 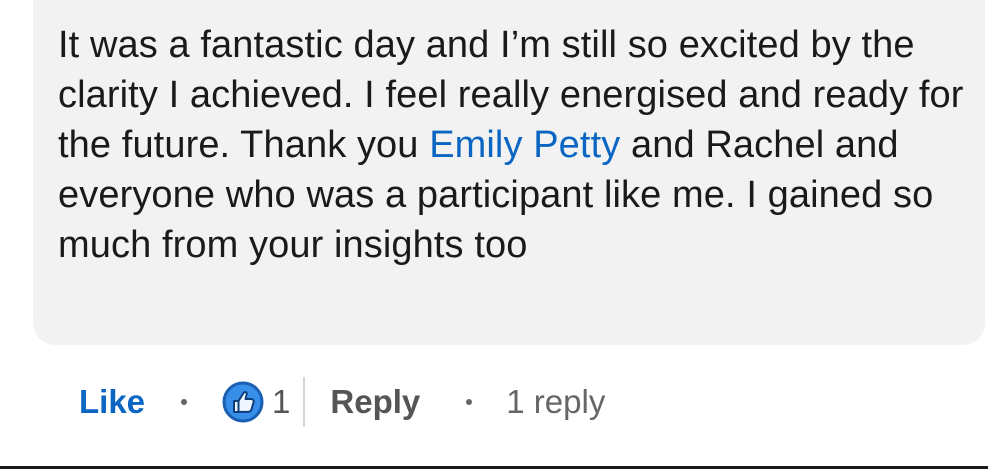 What do you see at coordinates (243, 402) in the screenshot?
I see `thumbs-up-icon` at bounding box center [243, 402].